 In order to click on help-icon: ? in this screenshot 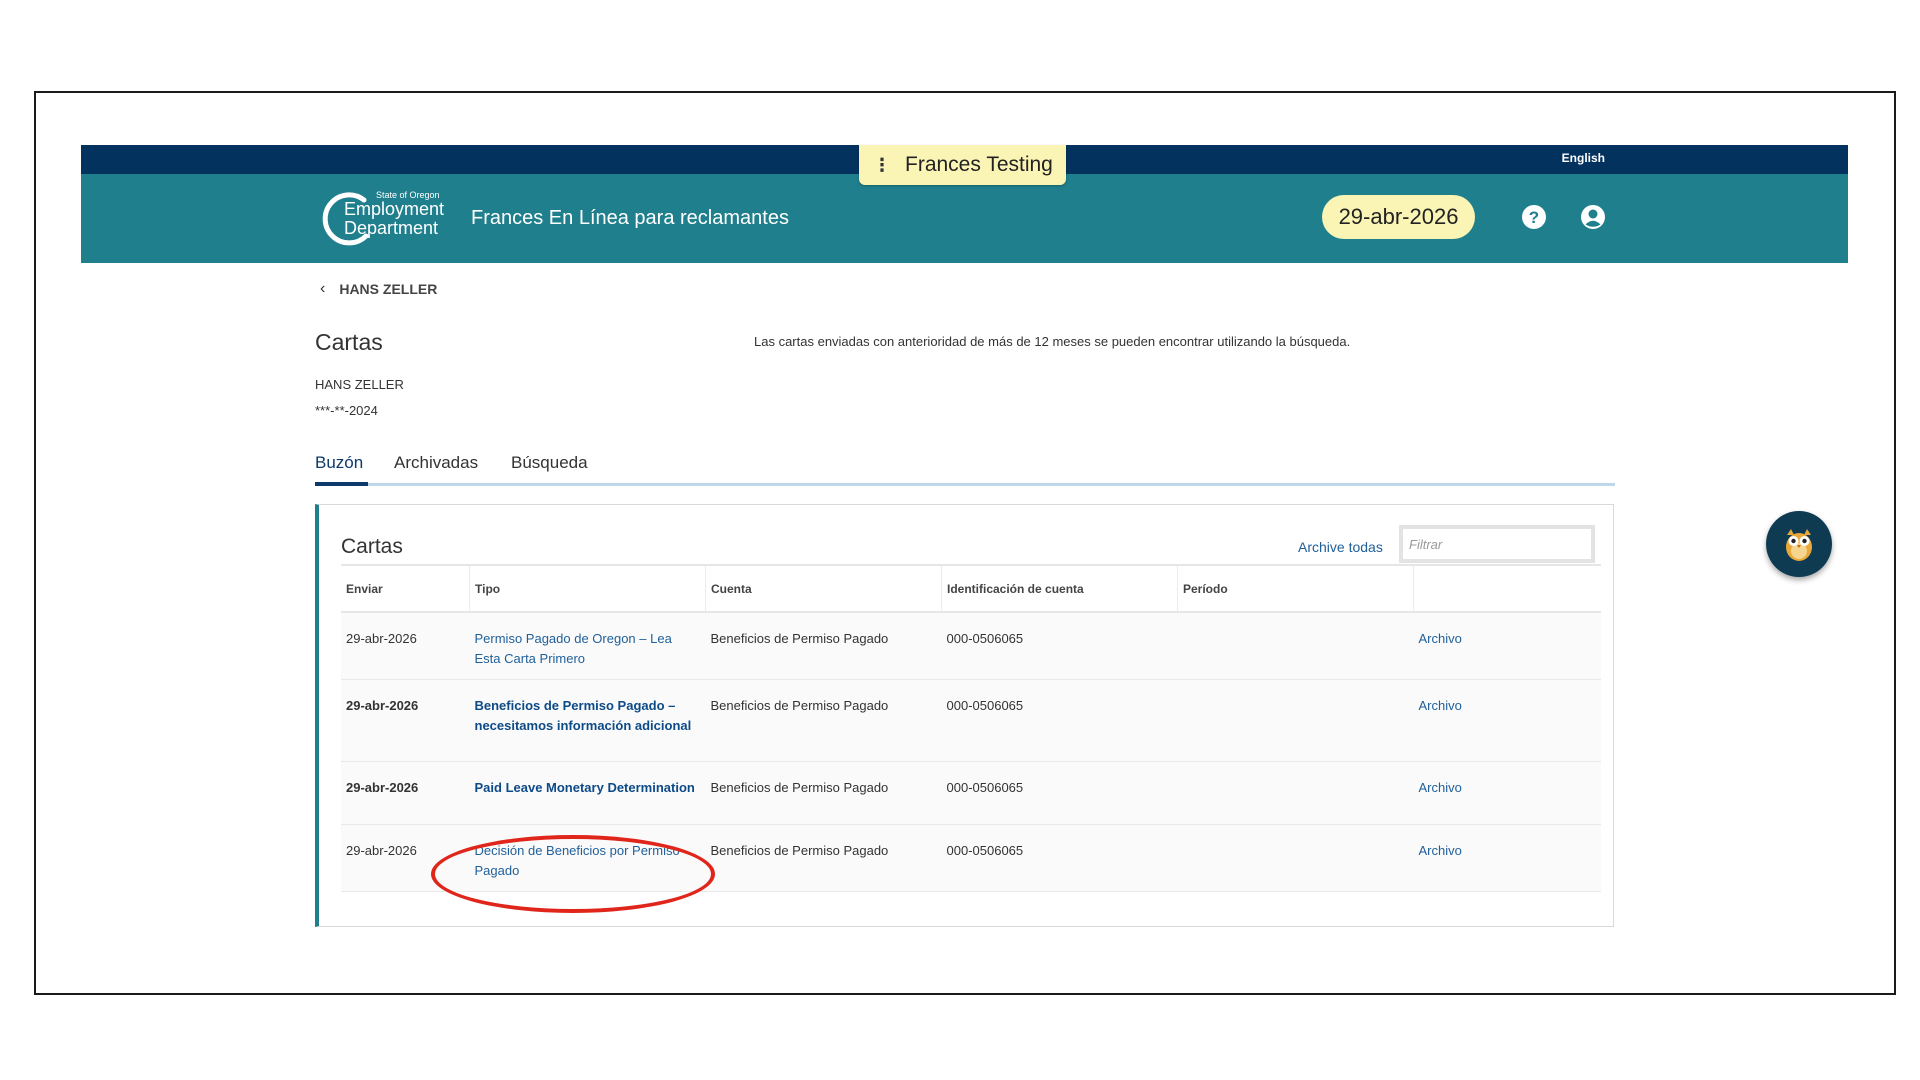, I will do `click(1534, 217)`.